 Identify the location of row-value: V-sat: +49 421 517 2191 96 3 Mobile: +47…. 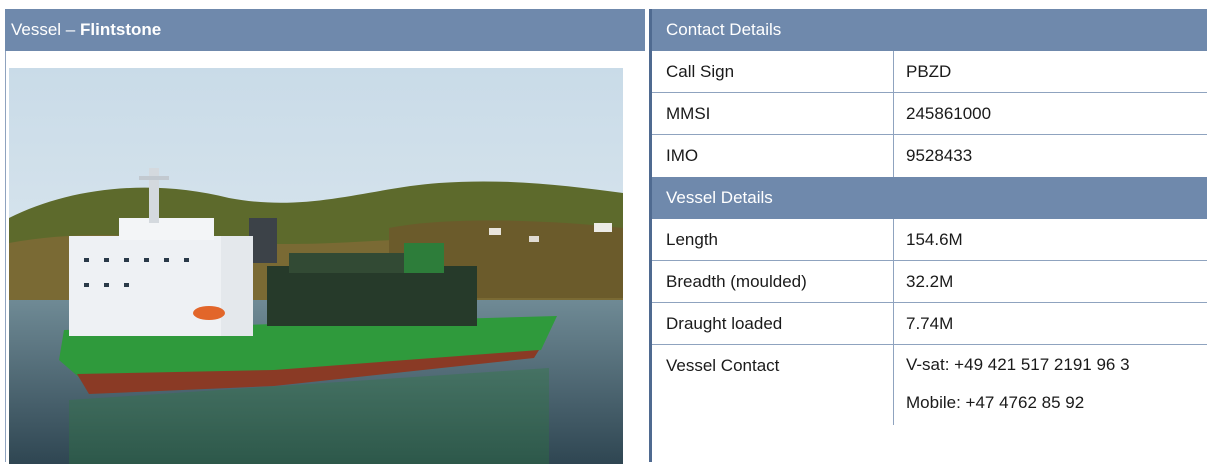
(1050, 385).